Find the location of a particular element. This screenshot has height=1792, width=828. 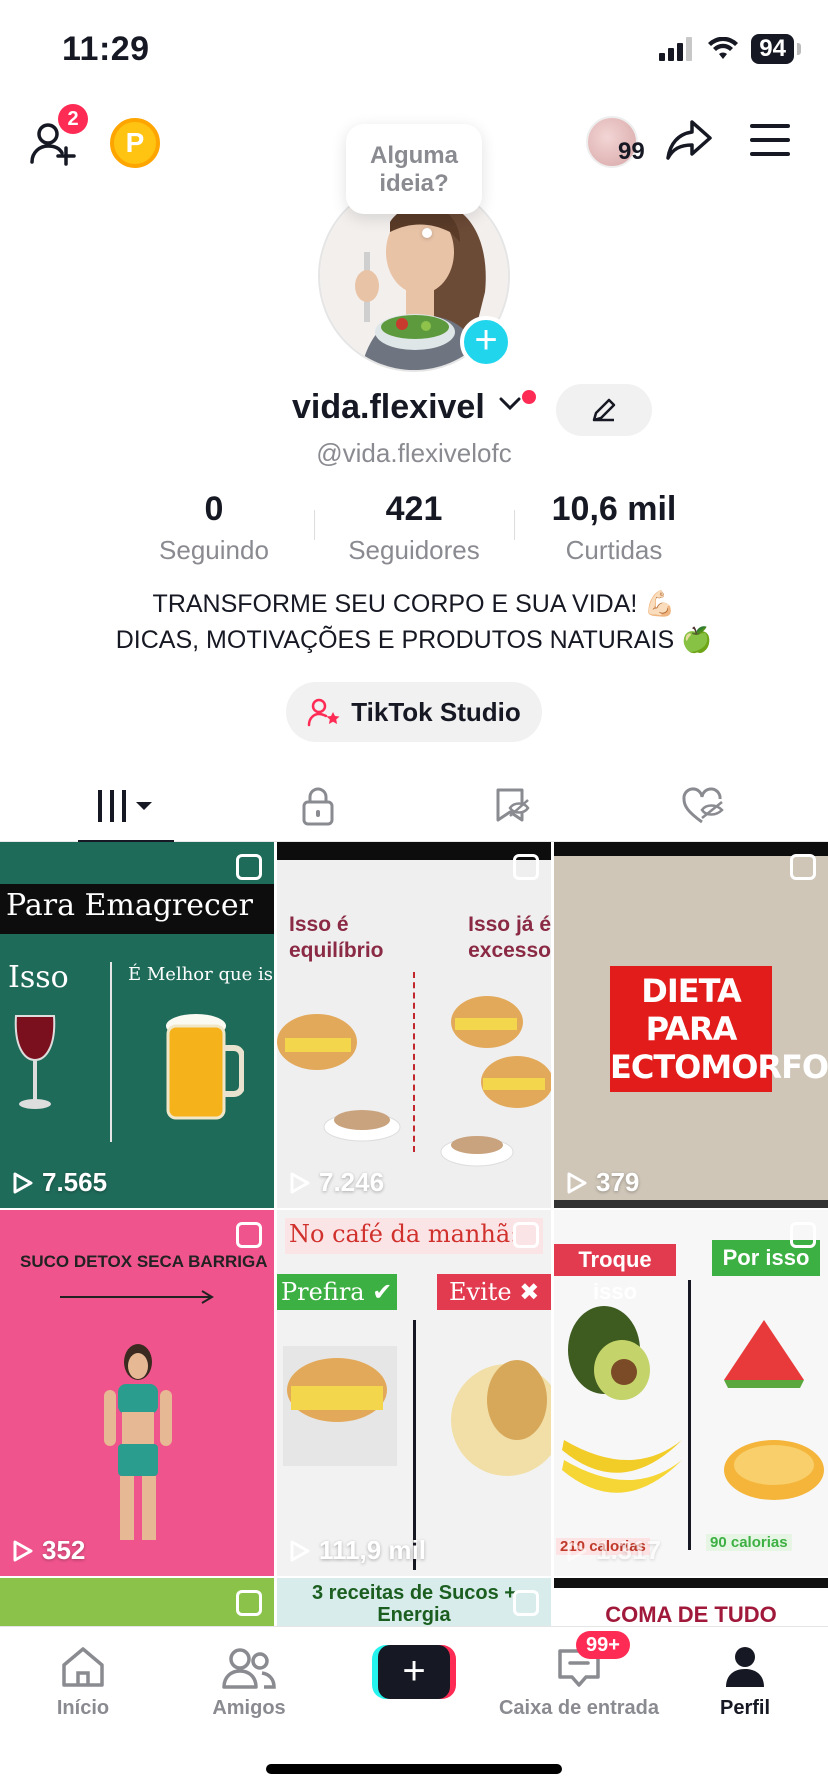

tab-videos is located at coordinates (125, 806).